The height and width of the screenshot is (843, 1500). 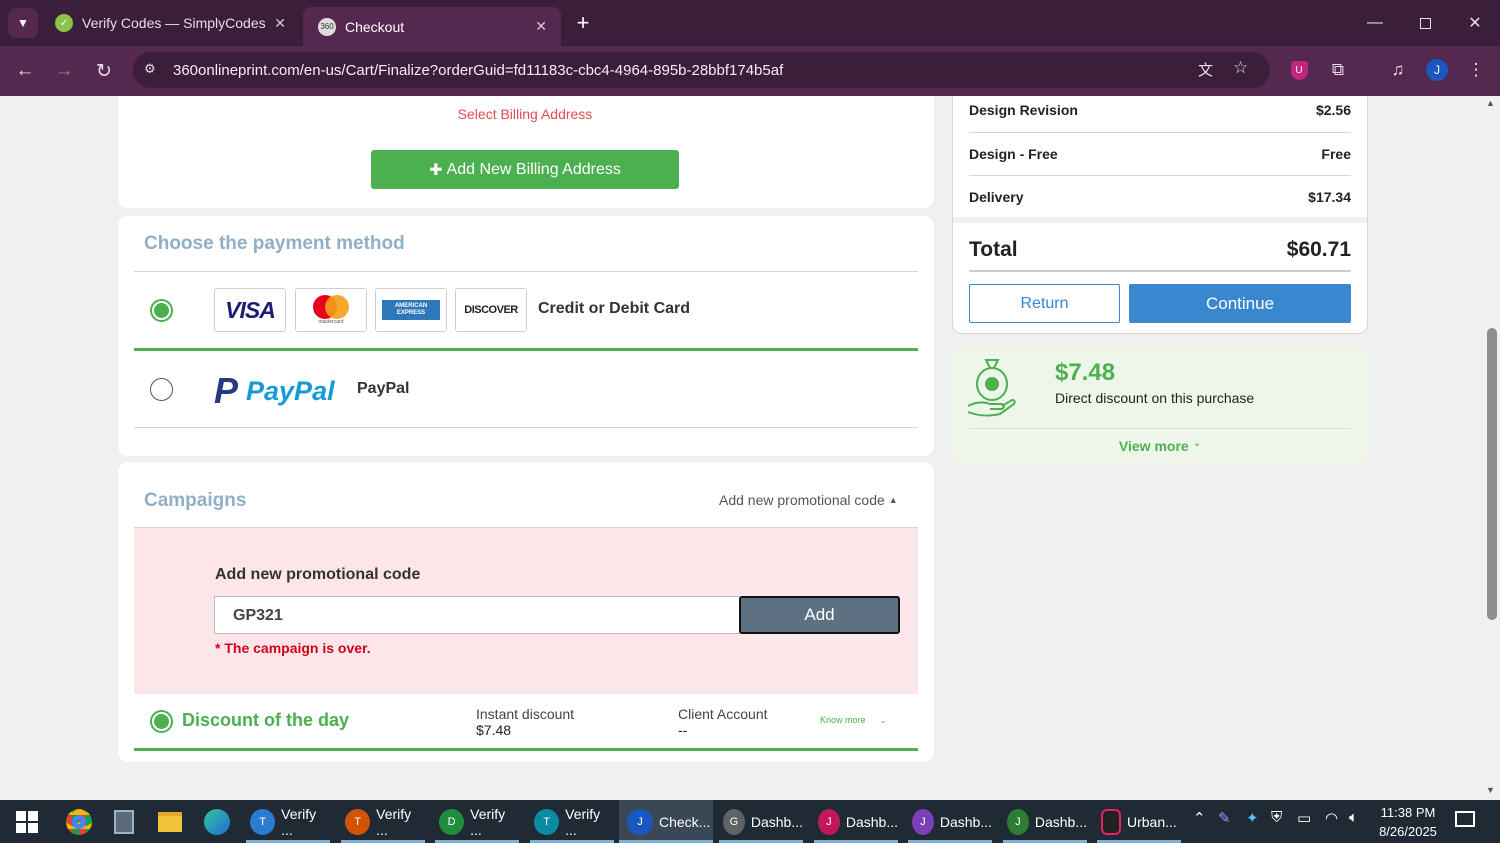 I want to click on chrome-profile-icon: T, so click(x=547, y=821).